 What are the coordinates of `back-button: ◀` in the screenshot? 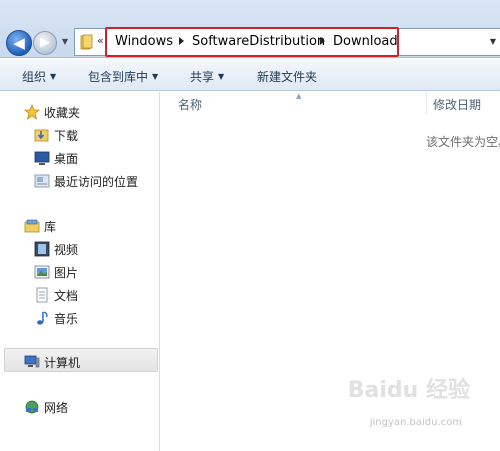 It's located at (19, 43).